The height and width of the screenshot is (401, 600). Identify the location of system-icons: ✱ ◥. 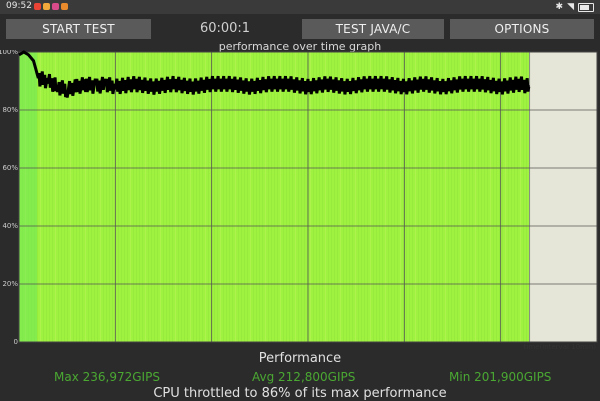
(575, 7).